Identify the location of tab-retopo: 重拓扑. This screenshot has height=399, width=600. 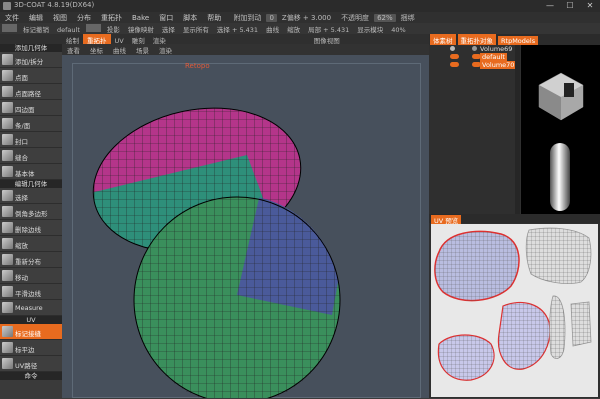
(97, 39).